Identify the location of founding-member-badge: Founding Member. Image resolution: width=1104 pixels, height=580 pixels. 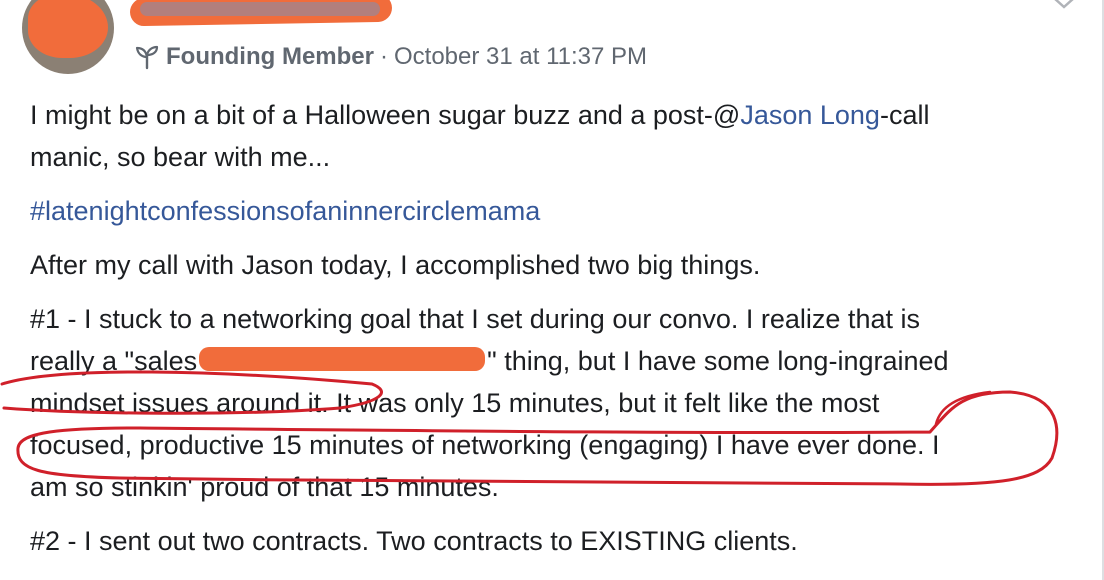
(270, 57).